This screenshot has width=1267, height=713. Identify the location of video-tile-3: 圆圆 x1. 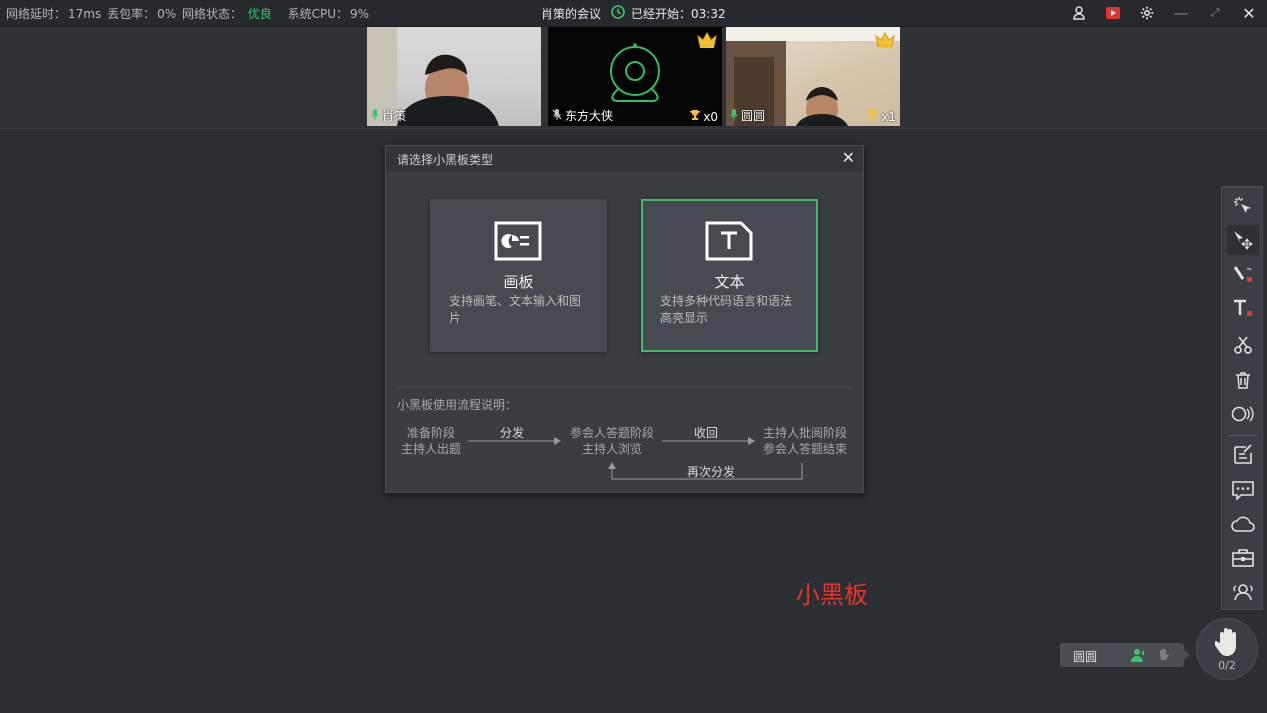
(813, 76).